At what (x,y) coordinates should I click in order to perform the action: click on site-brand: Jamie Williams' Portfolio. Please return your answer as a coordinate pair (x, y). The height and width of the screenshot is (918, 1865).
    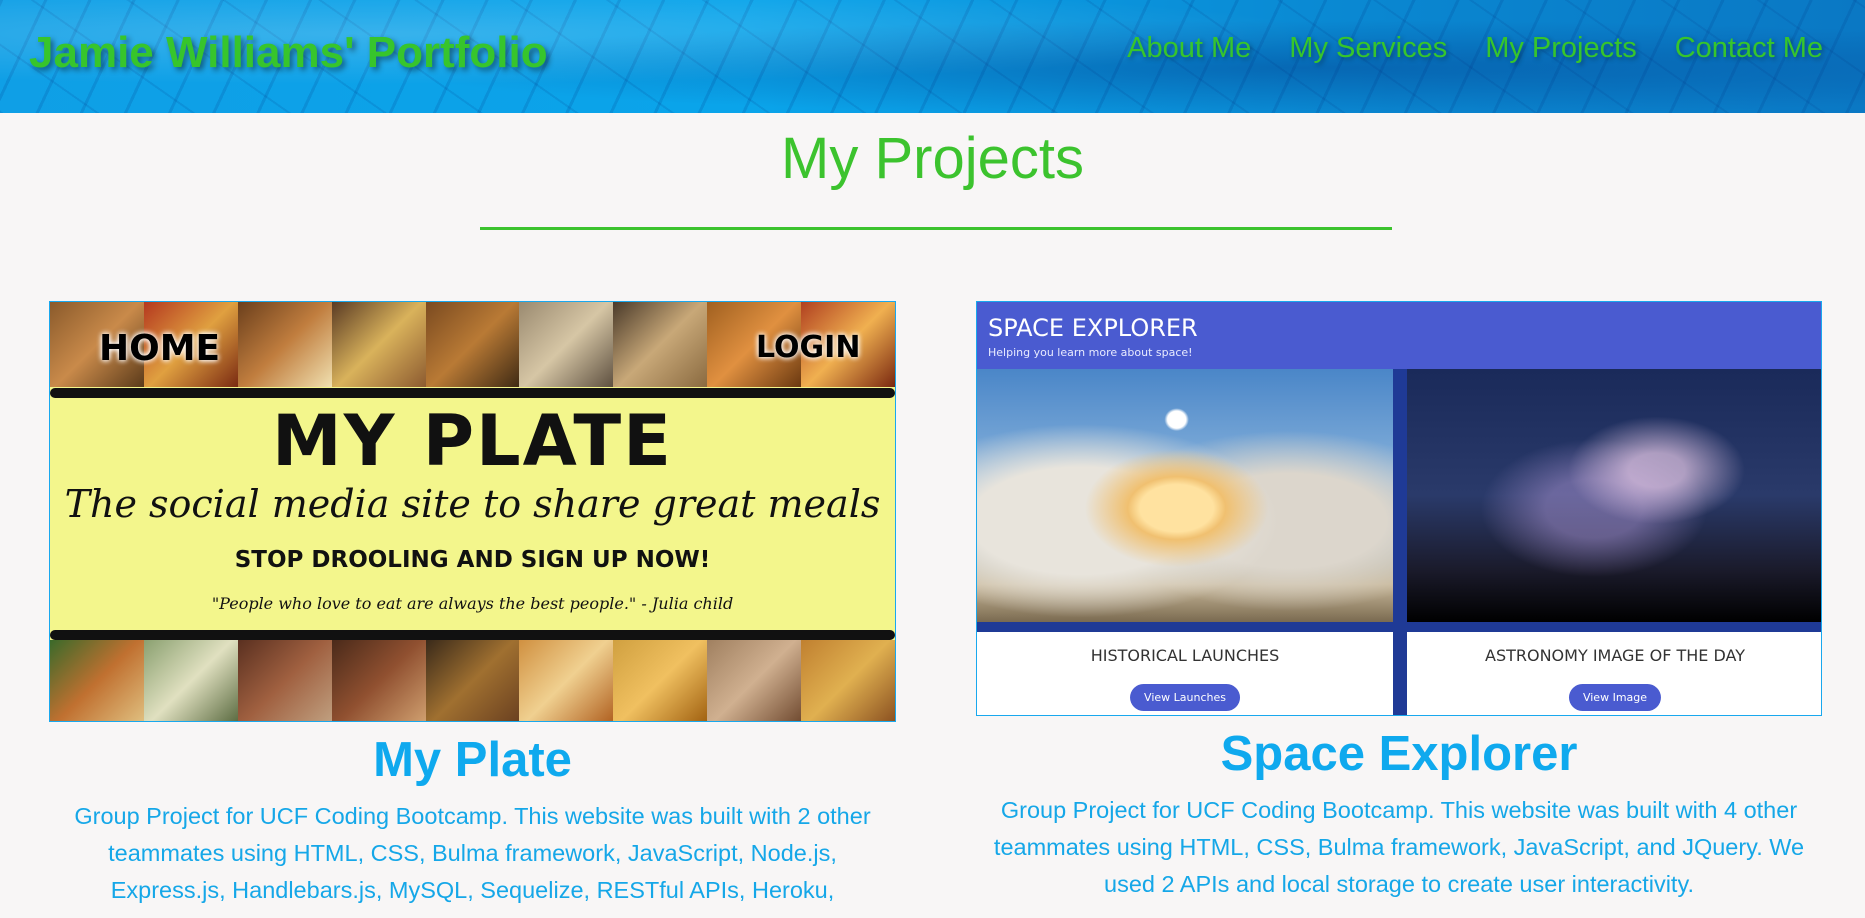
    Looking at the image, I should click on (288, 53).